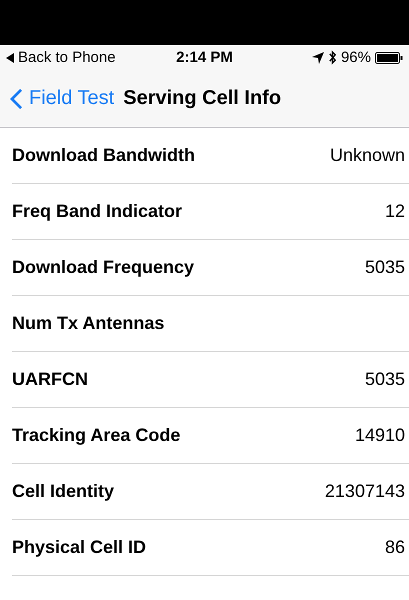 The height and width of the screenshot is (600, 409). I want to click on field-value: 21307143, so click(364, 491).